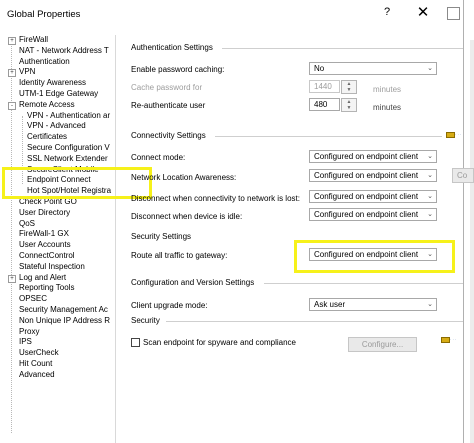 This screenshot has width=474, height=443. I want to click on cache-password-label: Cache password for, so click(167, 87).